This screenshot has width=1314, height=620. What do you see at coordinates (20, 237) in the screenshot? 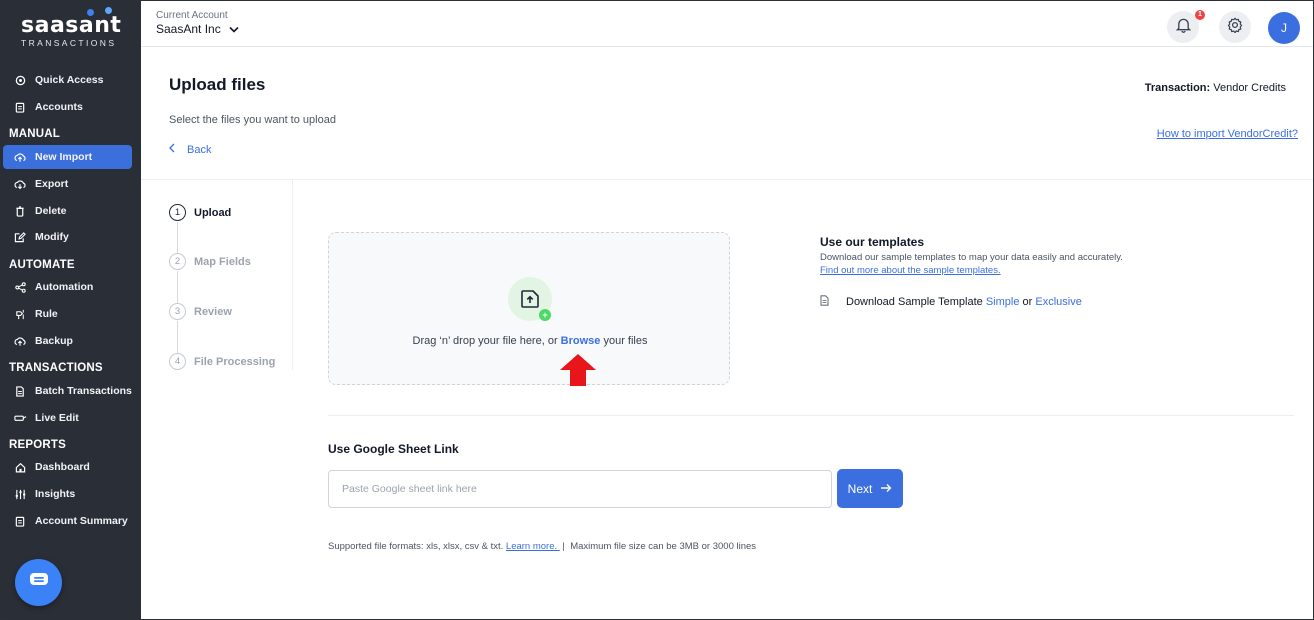
I see `edit-icon` at bounding box center [20, 237].